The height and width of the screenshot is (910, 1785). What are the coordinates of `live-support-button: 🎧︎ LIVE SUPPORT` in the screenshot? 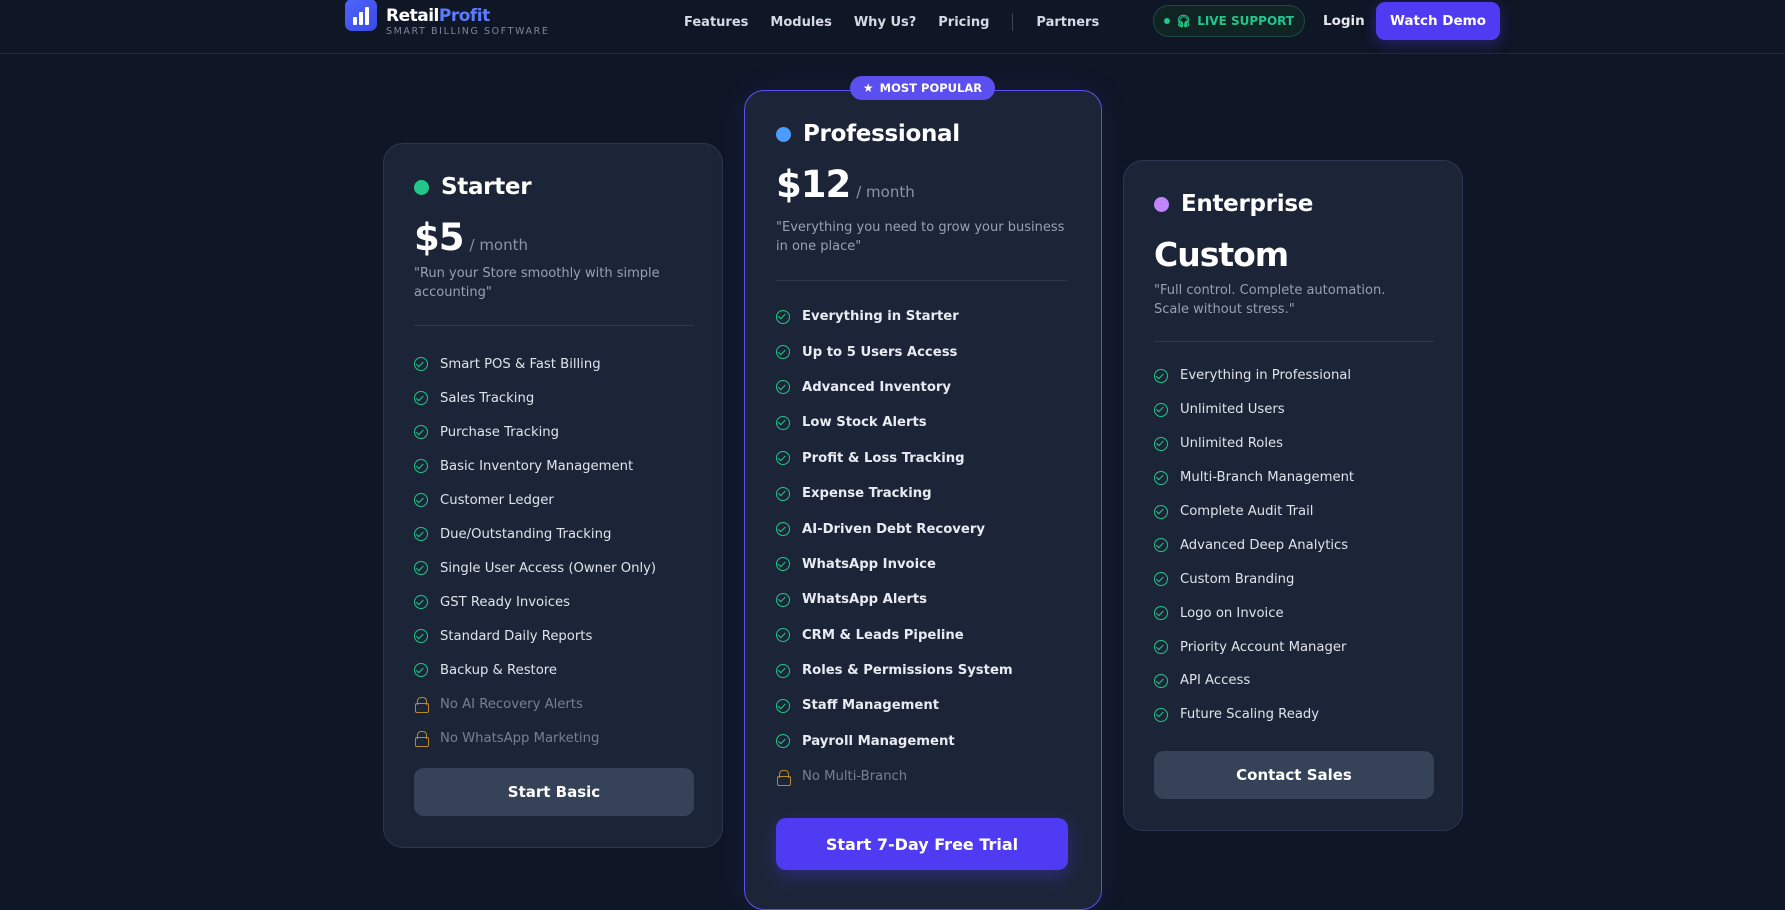 It's located at (1229, 21).